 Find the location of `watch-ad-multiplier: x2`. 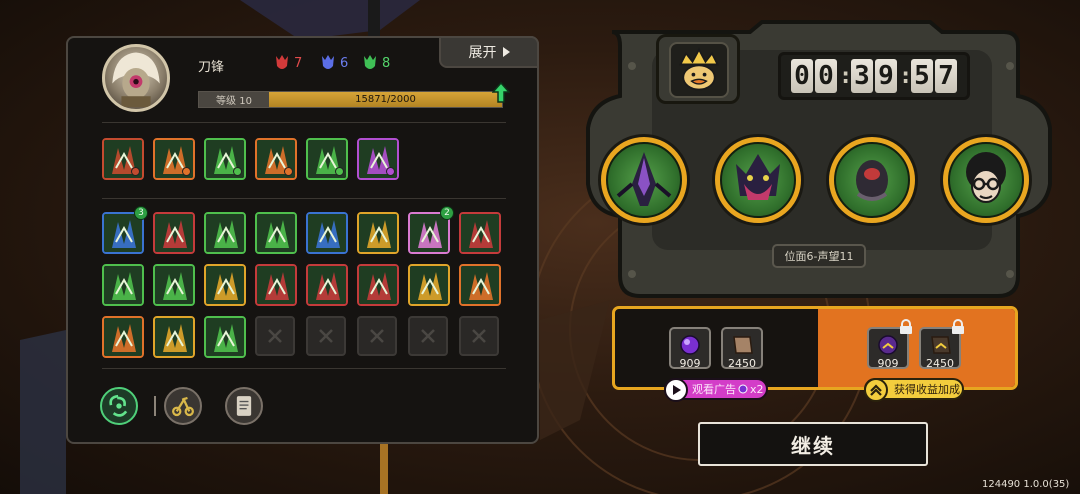

watch-ad-multiplier: x2 is located at coordinates (757, 389).